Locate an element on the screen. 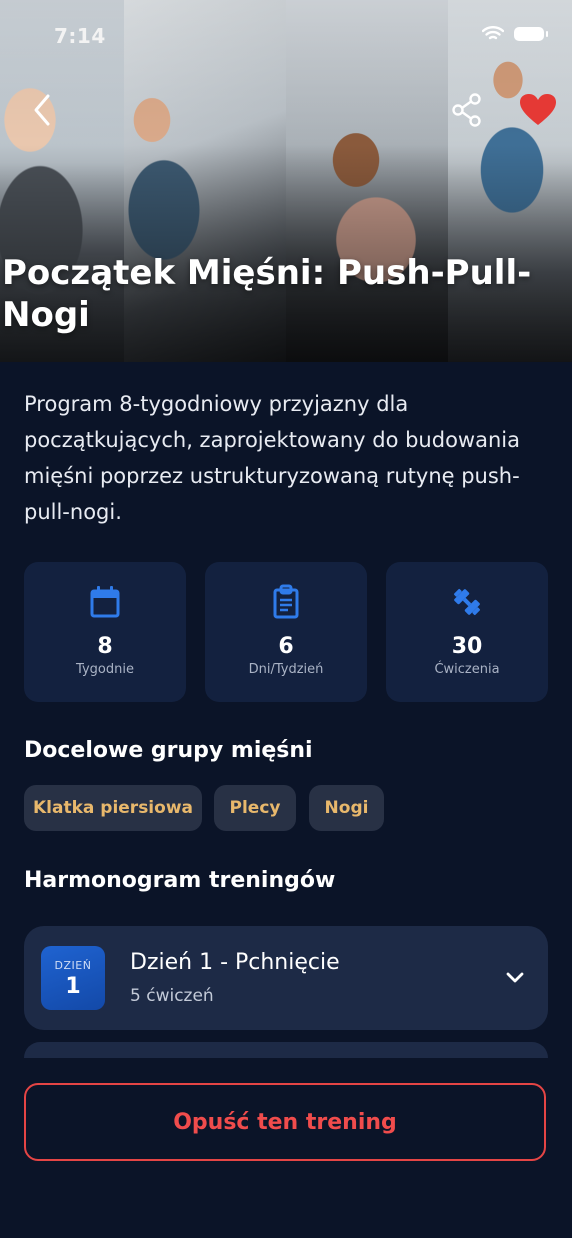  stat-label: Dni/Tydzień is located at coordinates (286, 669).